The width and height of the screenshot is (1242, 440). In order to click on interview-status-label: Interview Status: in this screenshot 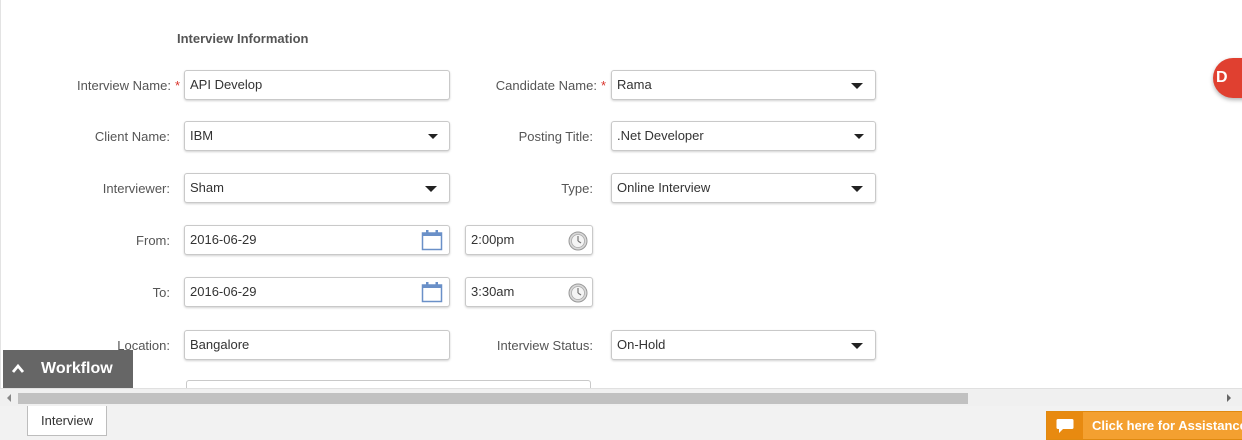, I will do `click(544, 345)`.